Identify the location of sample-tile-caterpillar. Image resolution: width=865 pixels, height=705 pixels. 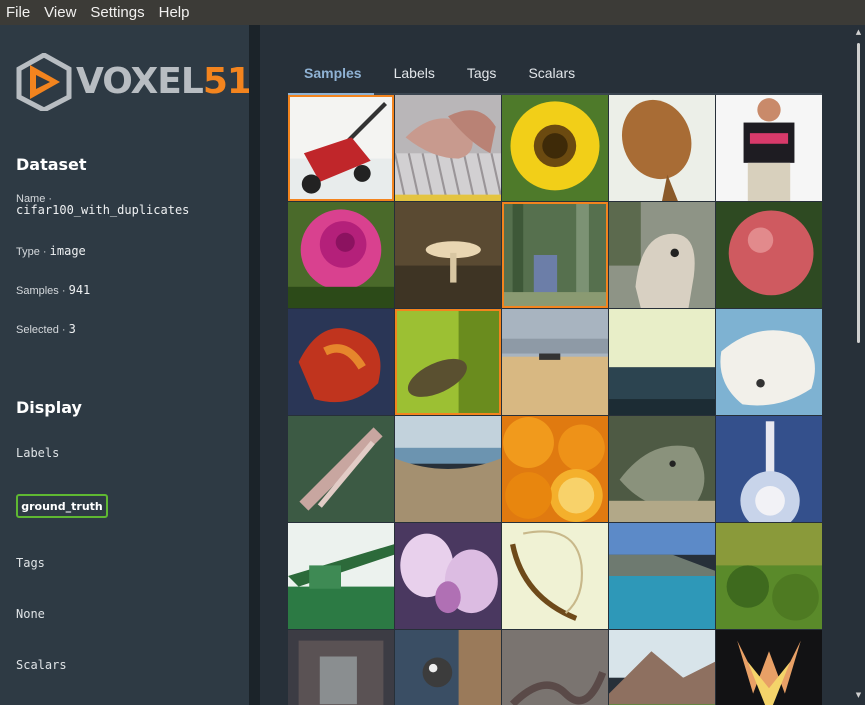
(448, 362).